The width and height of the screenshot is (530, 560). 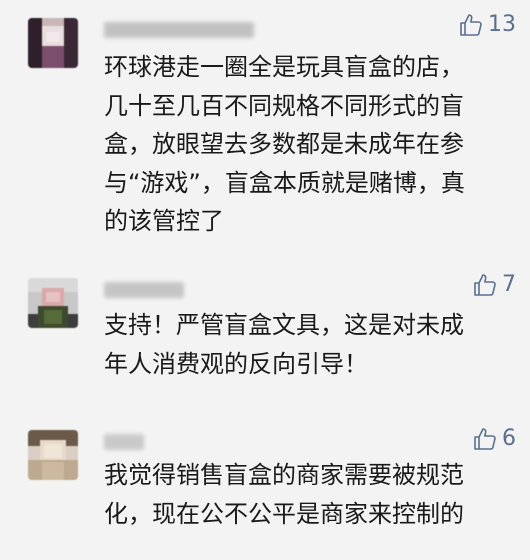 What do you see at coordinates (487, 25) in the screenshot?
I see `like-button: 13` at bounding box center [487, 25].